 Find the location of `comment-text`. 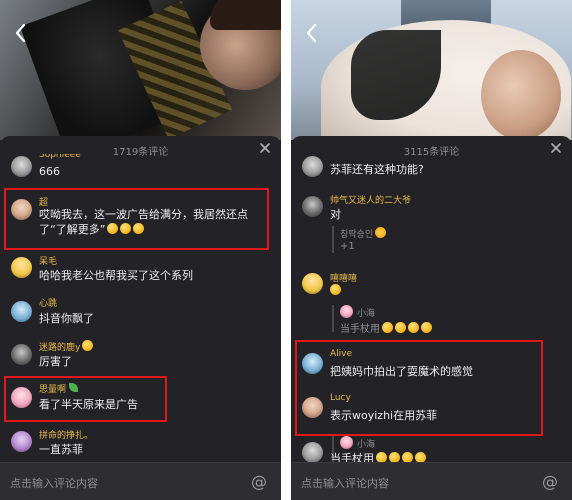

comment-text is located at coordinates (335, 290).